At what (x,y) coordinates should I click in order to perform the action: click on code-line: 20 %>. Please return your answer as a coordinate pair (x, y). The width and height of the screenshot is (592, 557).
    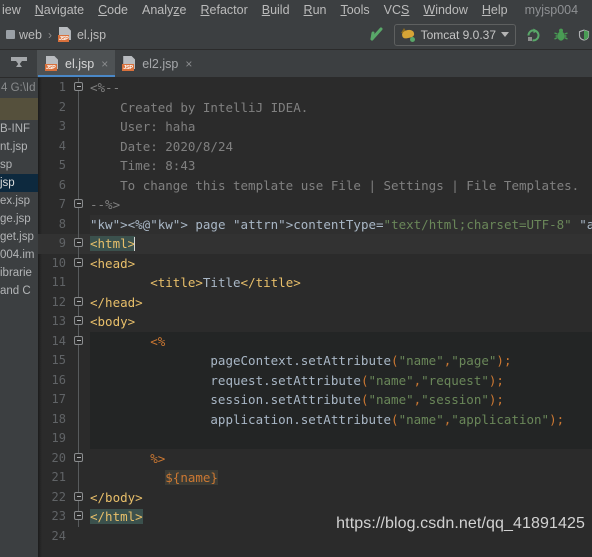
    Looking at the image, I should click on (315, 458).